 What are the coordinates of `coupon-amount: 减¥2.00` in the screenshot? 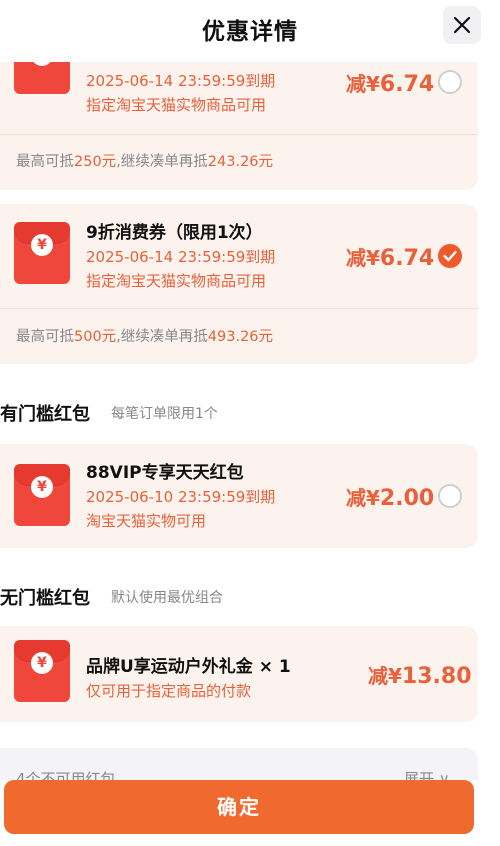 It's located at (390, 498).